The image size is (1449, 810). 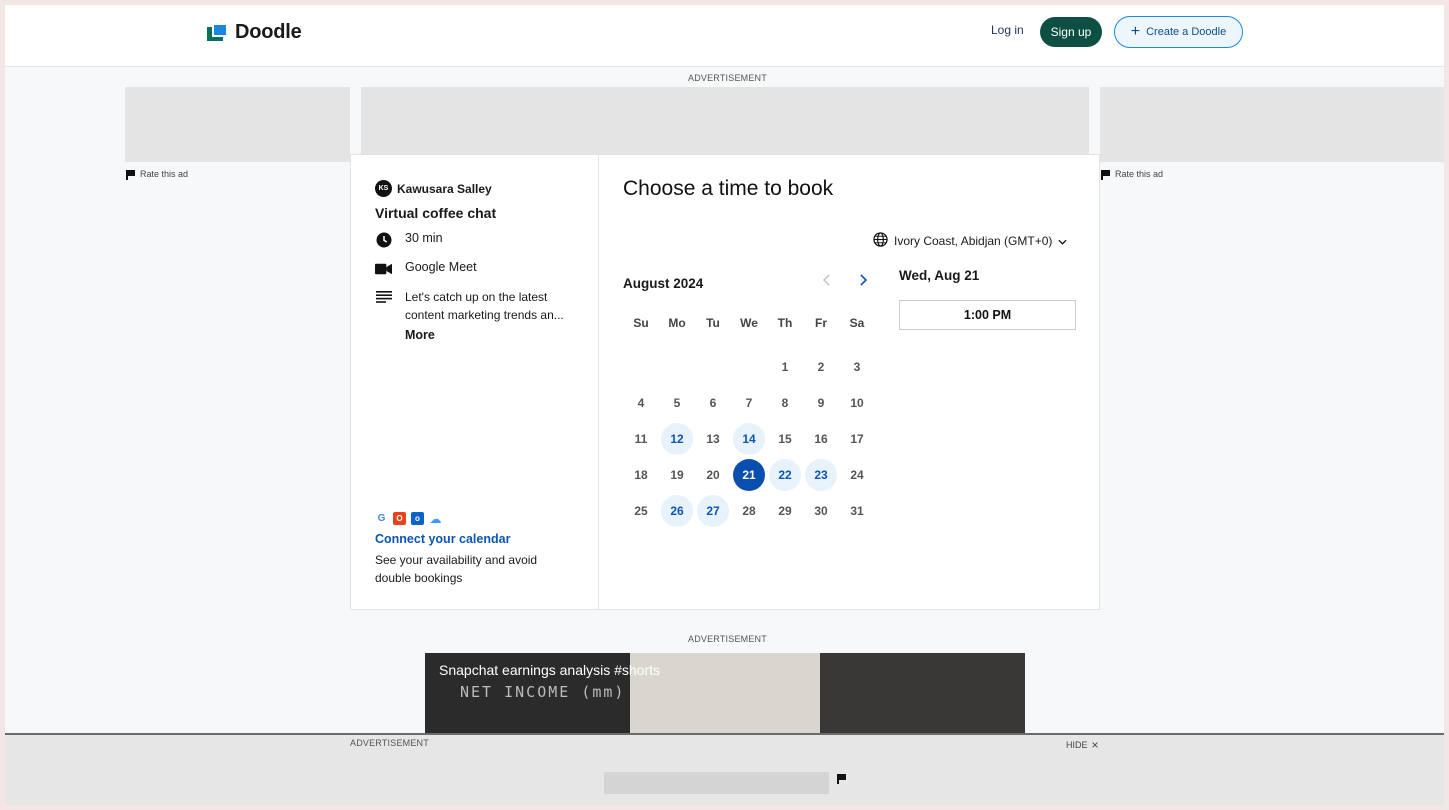 I want to click on weekday-tu: Tu, so click(x=713, y=323).